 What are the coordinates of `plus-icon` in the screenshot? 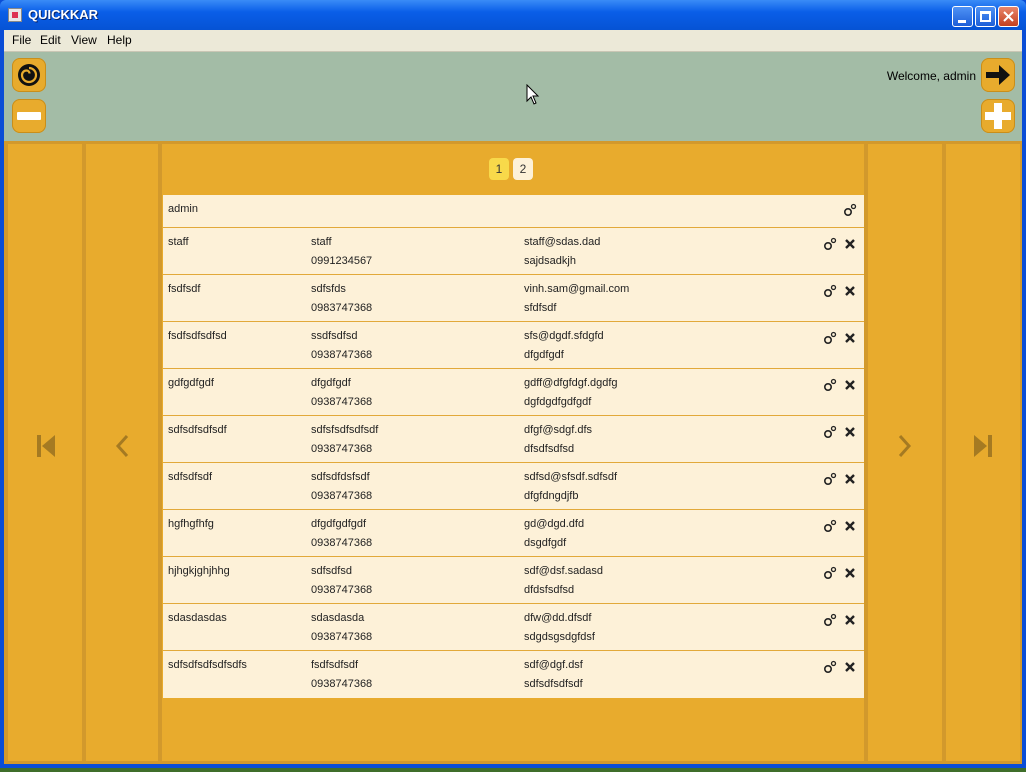 It's located at (998, 116).